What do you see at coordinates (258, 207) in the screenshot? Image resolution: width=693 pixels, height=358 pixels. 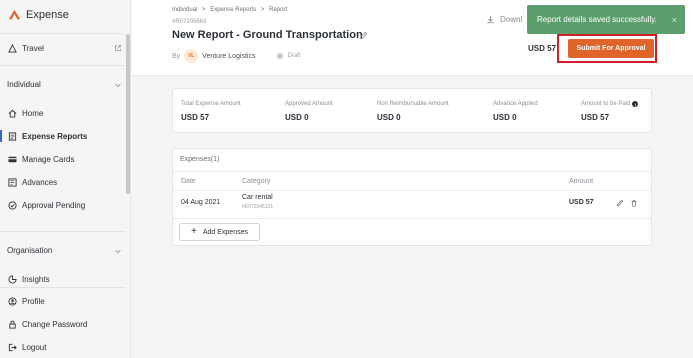 I see `expense-id: #E072045121` at bounding box center [258, 207].